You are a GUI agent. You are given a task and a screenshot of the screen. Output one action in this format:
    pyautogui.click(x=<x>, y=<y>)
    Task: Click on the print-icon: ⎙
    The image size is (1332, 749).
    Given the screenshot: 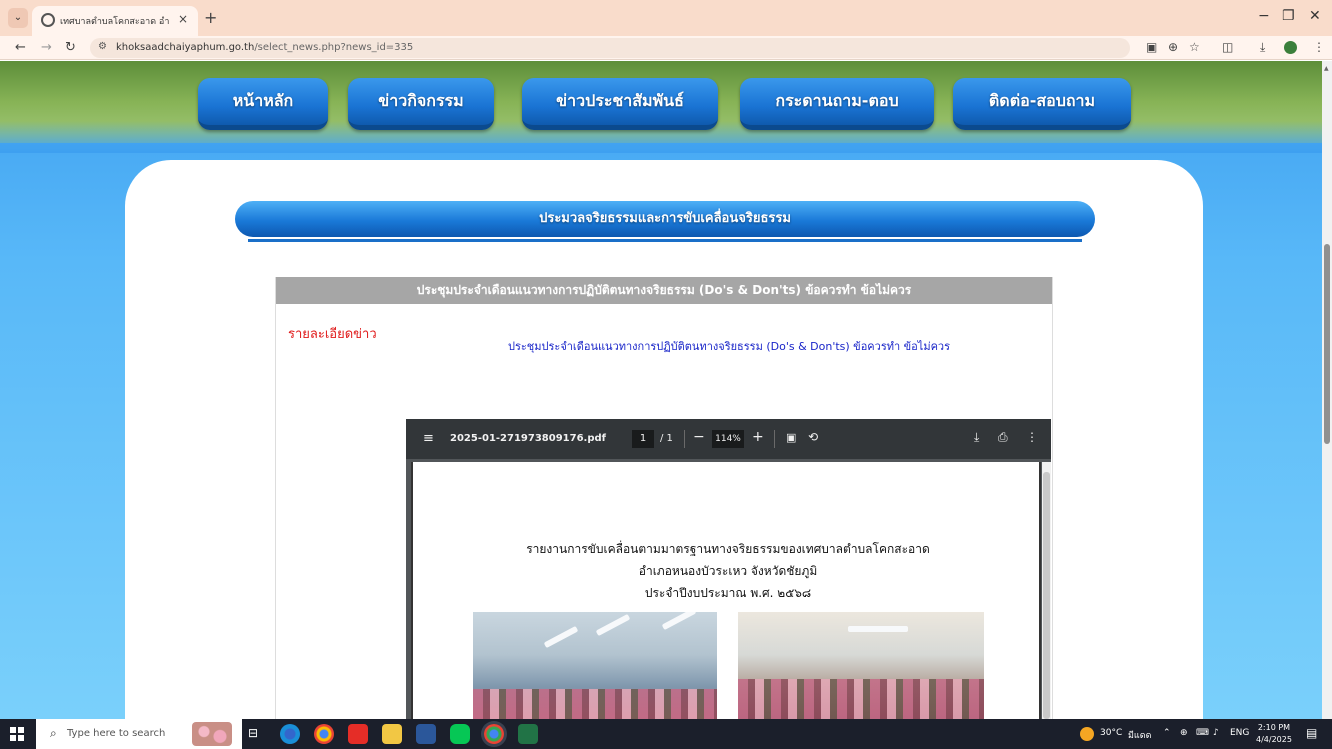 What is the action you would take?
    pyautogui.click(x=1003, y=437)
    